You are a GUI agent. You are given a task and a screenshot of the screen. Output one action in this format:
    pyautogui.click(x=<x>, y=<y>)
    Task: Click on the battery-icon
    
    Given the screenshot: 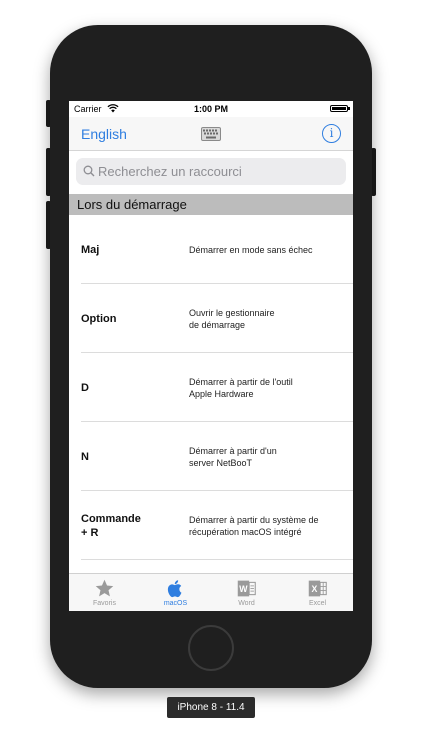 What is the action you would take?
    pyautogui.click(x=340, y=108)
    